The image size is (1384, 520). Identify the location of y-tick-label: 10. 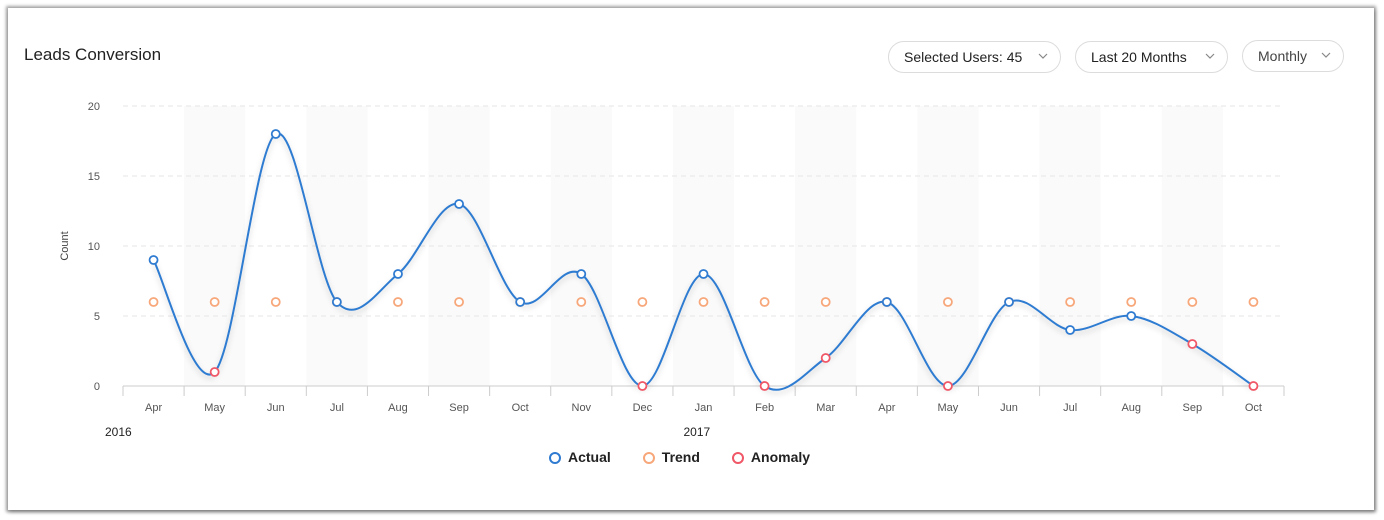
(94, 247).